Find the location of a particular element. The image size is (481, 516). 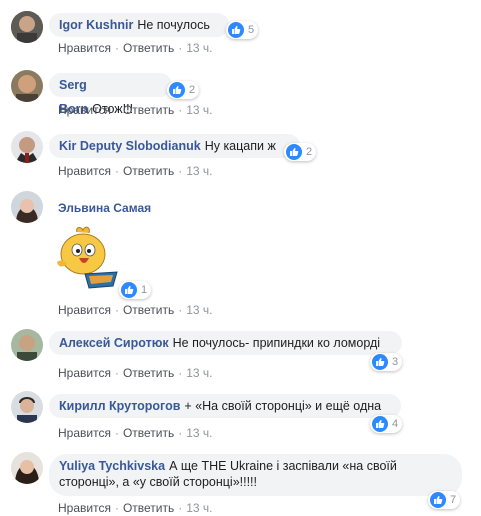

reaction-badge: 1 is located at coordinates (135, 290).